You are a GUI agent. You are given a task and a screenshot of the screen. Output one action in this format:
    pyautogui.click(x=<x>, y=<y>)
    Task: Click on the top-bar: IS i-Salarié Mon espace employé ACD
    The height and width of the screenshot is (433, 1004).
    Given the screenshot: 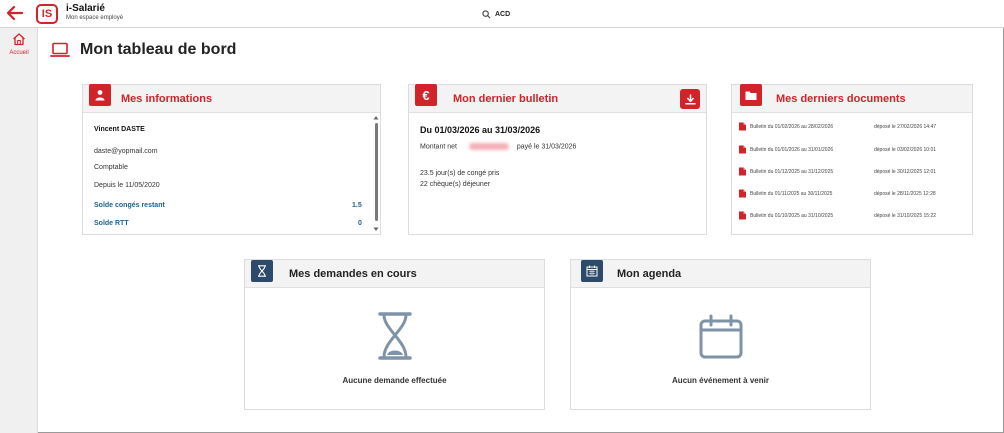 What is the action you would take?
    pyautogui.click(x=502, y=14)
    